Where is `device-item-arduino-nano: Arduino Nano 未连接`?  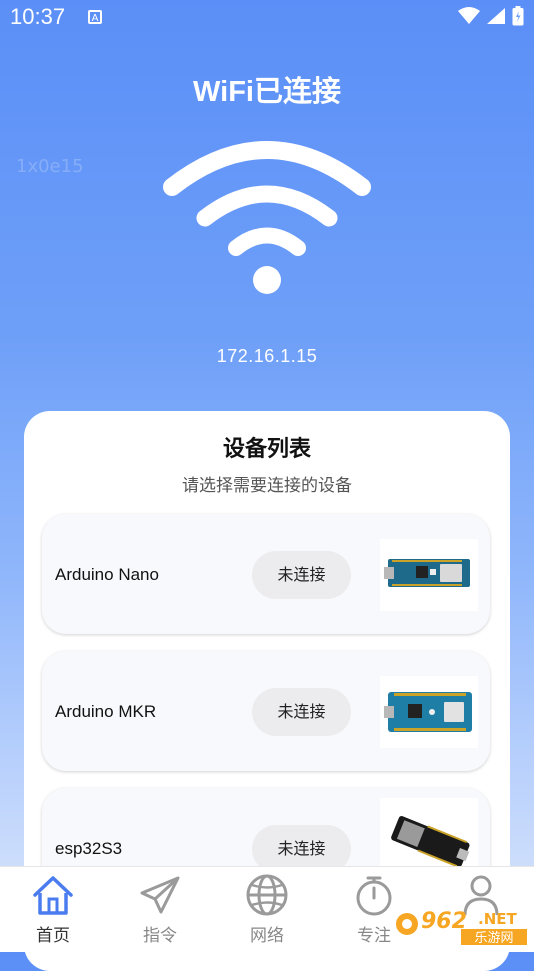 device-item-arduino-nano: Arduino Nano 未连接 is located at coordinates (266, 574).